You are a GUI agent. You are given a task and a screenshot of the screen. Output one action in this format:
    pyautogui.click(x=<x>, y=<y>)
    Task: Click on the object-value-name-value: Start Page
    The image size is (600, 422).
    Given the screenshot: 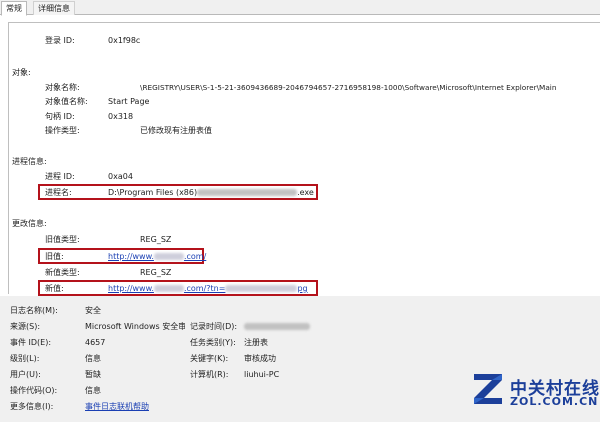 What is the action you would take?
    pyautogui.click(x=129, y=101)
    